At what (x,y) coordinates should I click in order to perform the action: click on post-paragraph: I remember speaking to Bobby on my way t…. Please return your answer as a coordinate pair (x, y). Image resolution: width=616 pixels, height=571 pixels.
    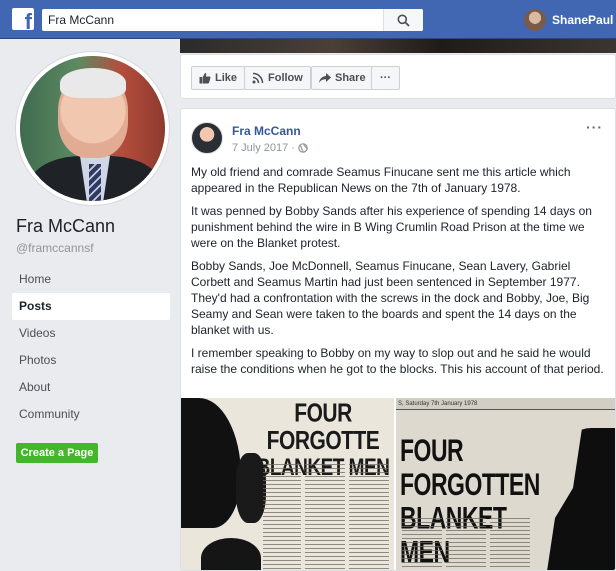
    Looking at the image, I should click on (397, 361).